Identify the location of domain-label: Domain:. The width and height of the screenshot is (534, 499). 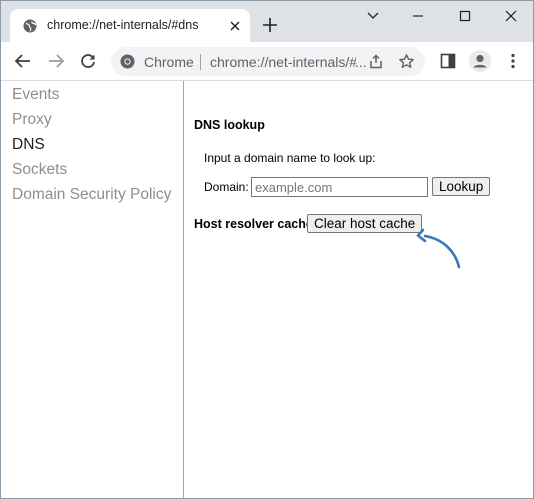
(226, 187).